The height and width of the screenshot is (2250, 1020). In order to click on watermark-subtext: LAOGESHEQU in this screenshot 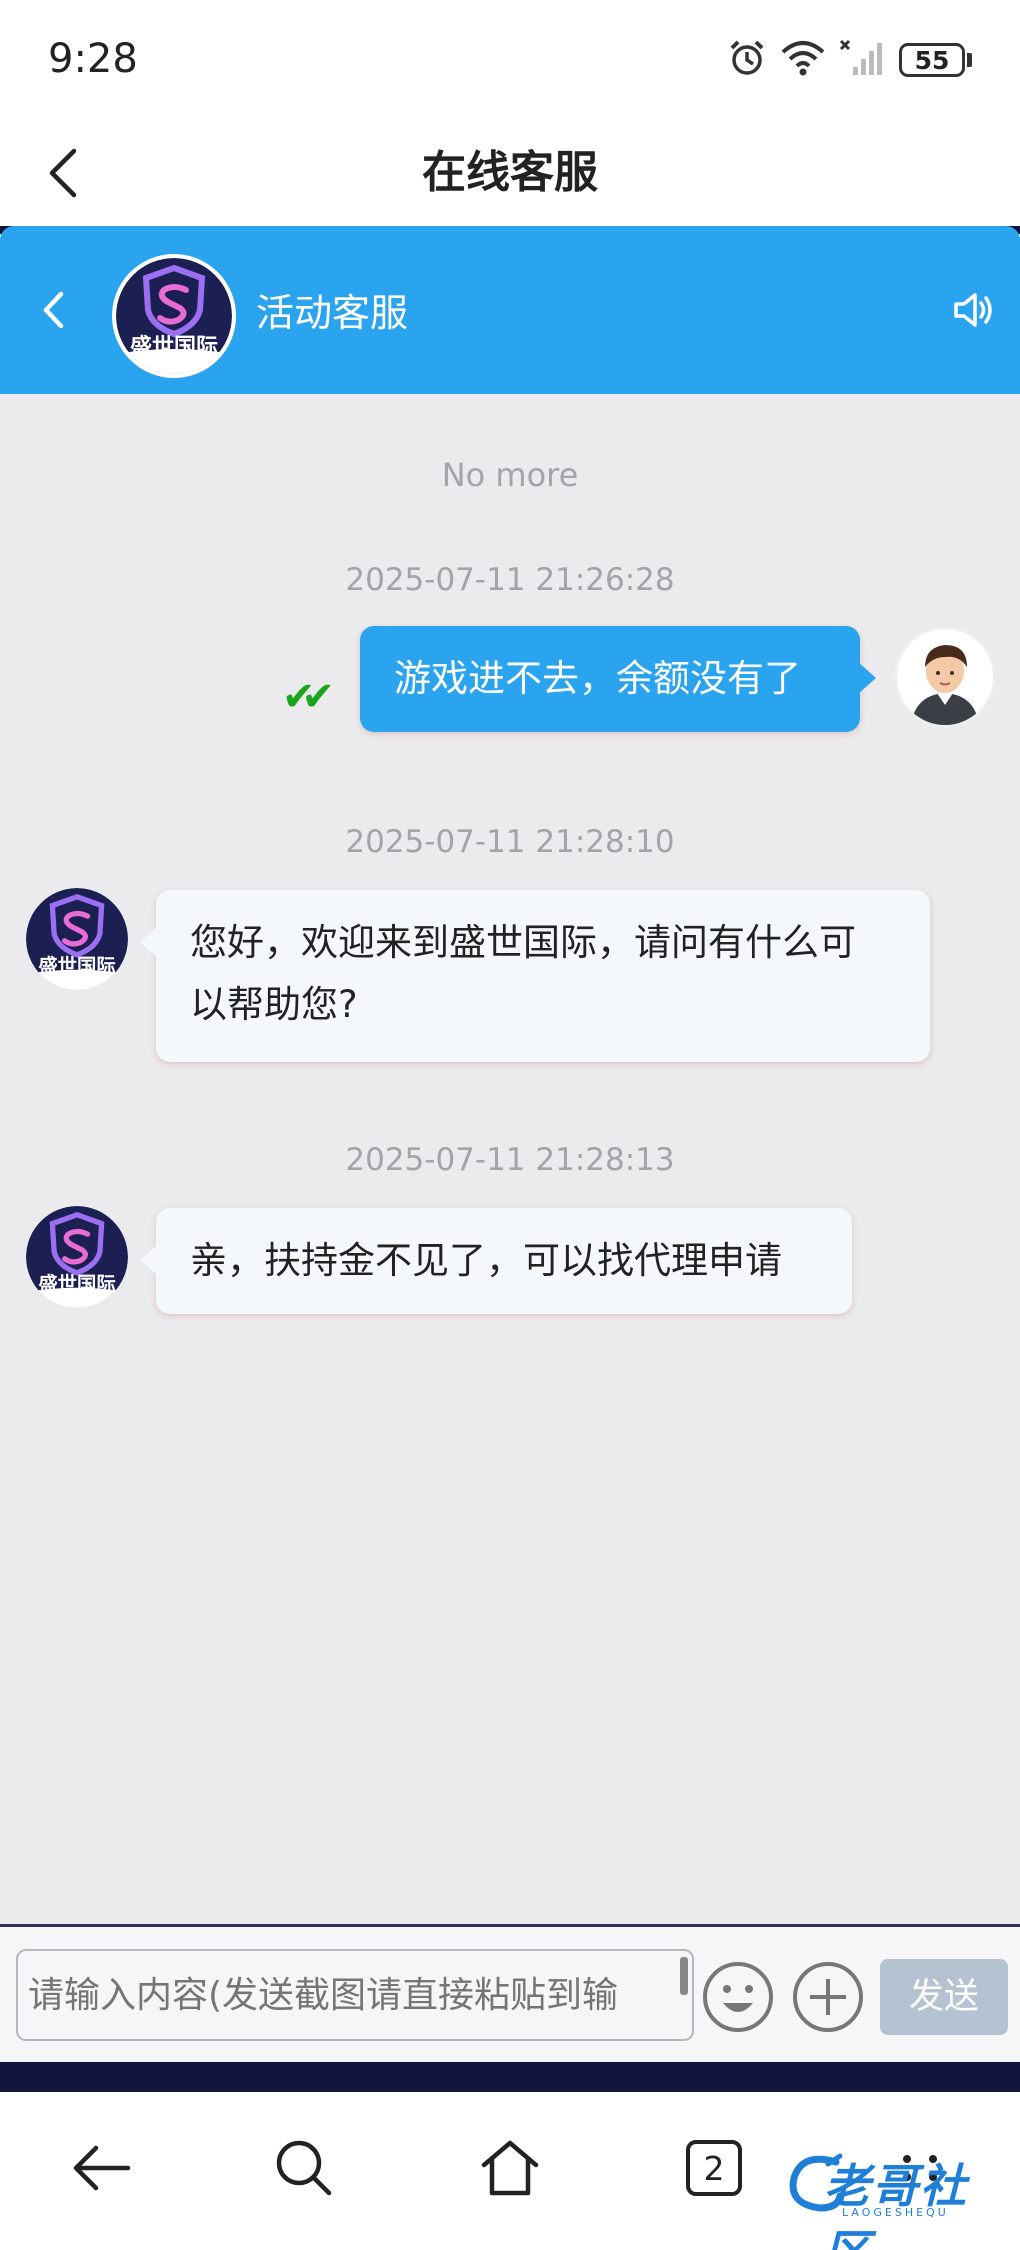, I will do `click(895, 2212)`.